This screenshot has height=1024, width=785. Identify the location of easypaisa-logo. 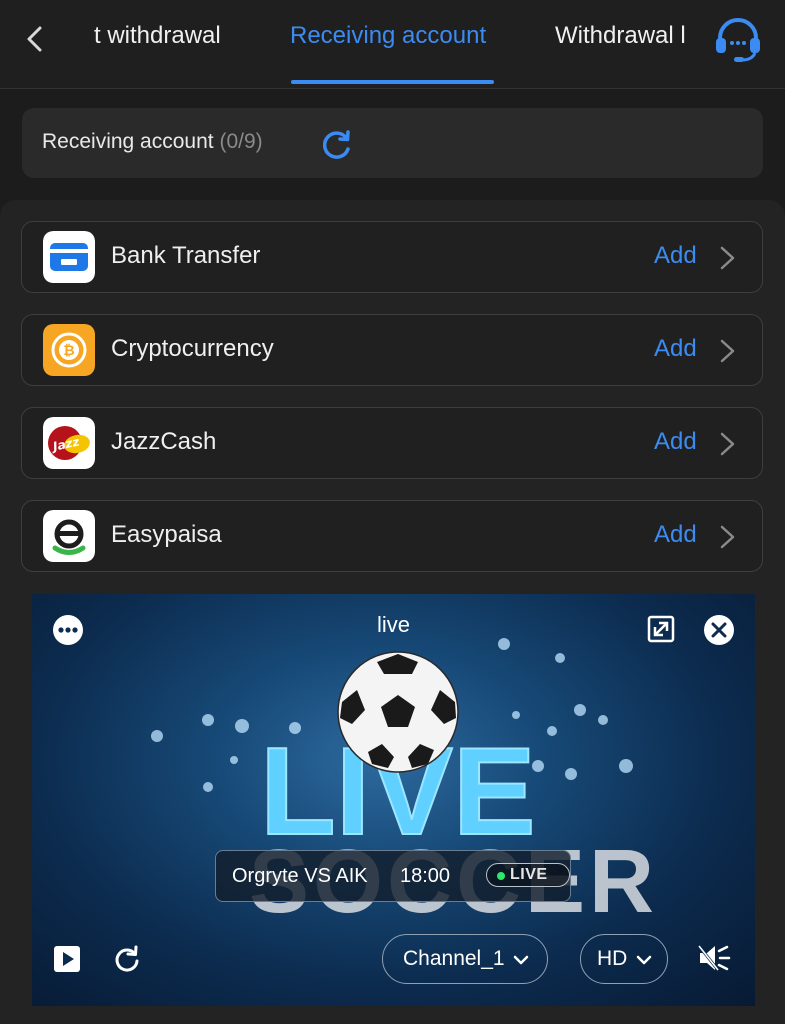
(69, 536).